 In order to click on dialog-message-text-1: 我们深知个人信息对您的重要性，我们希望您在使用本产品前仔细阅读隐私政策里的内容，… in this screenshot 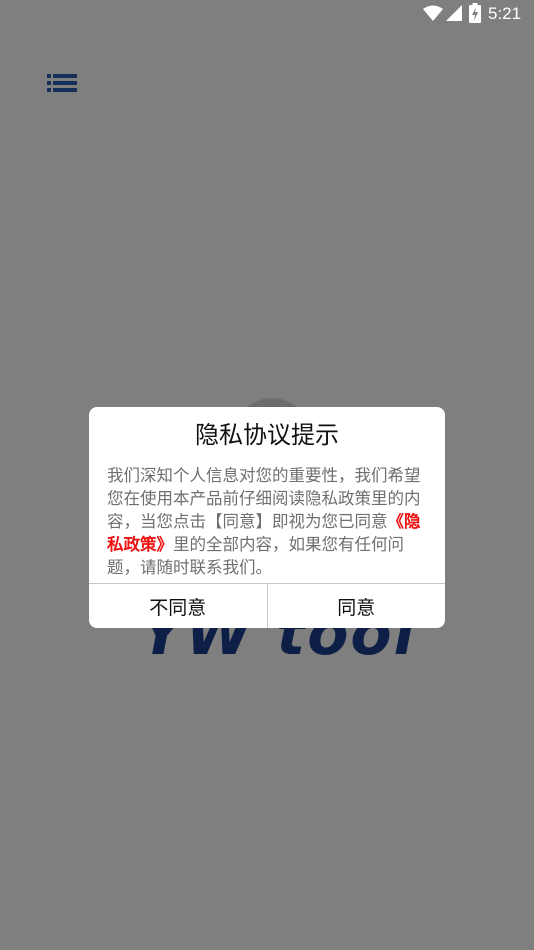, I will do `click(264, 498)`.